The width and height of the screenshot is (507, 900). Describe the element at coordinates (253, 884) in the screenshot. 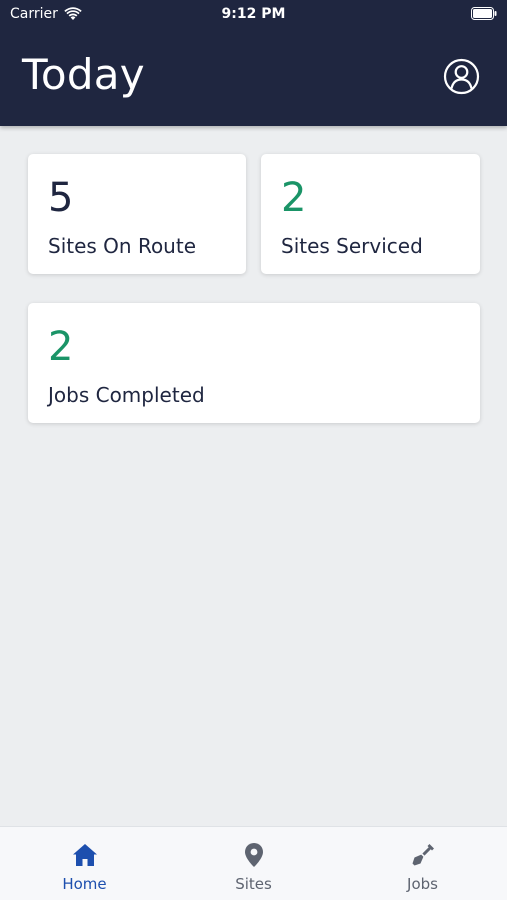

I see `tab-sites-label: Sites` at that location.